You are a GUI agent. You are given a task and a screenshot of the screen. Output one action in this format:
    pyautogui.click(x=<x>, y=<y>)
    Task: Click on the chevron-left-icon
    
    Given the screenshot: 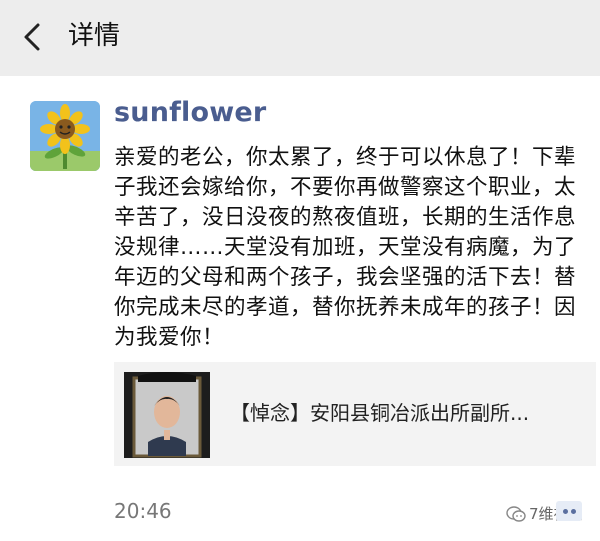 What is the action you would take?
    pyautogui.click(x=33, y=37)
    